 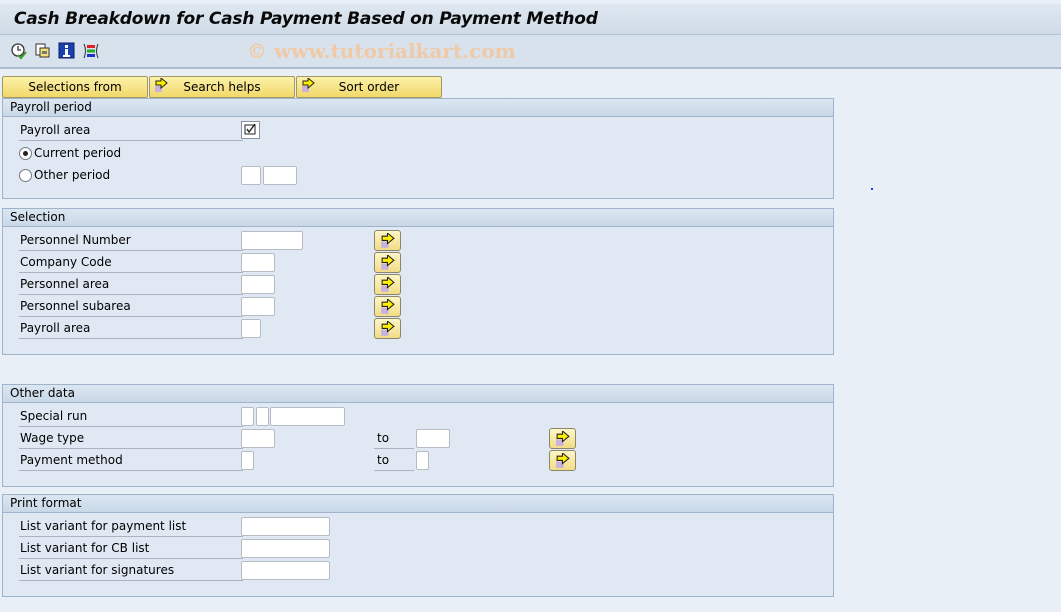 I want to click on search-helps-button: Search helps, so click(x=222, y=87).